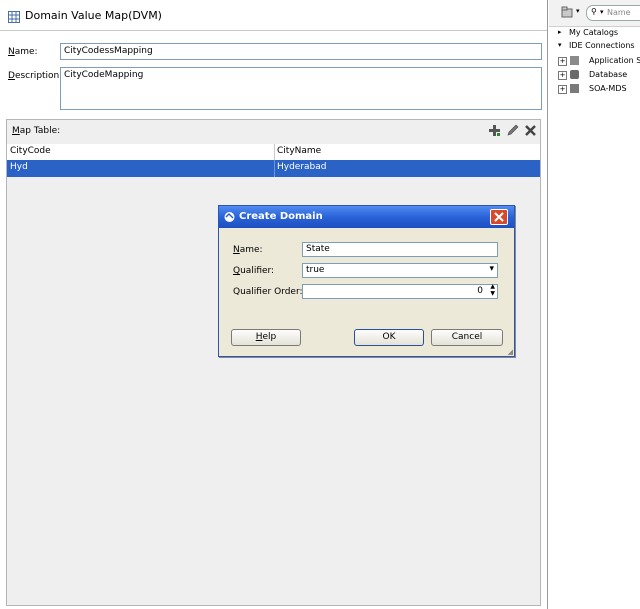 Image resolution: width=640 pixels, height=609 pixels. I want to click on tree-item-application-server: + Application S, so click(594, 62).